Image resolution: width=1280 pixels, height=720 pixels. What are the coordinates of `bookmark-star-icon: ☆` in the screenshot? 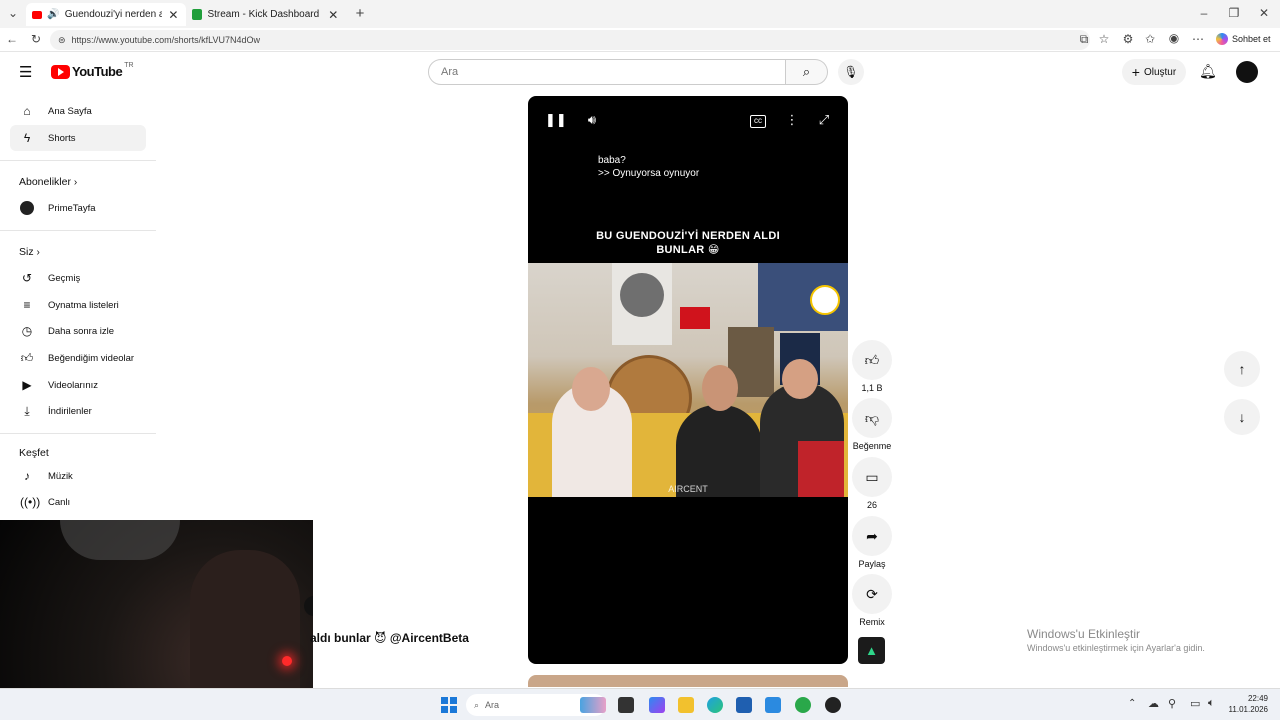 It's located at (1104, 39).